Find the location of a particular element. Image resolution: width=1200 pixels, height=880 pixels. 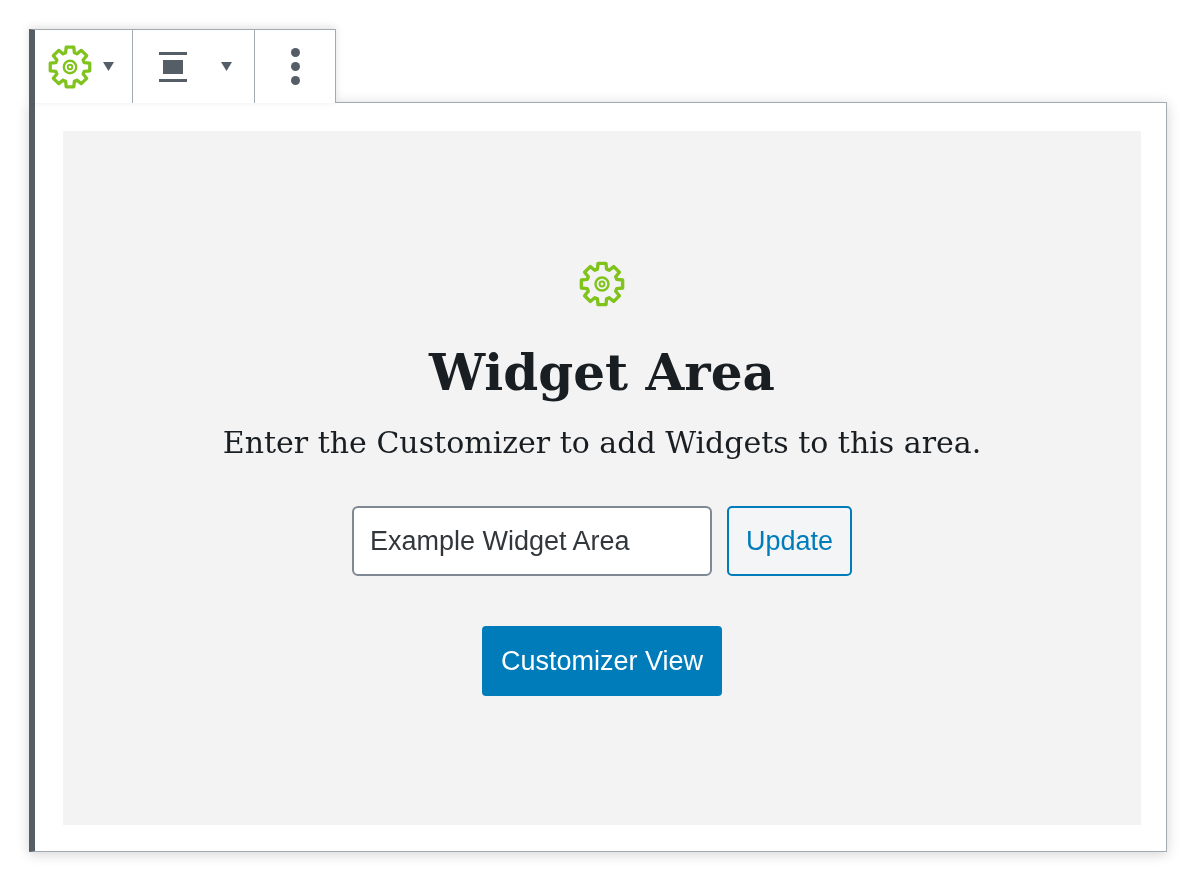

update-button: Update is located at coordinates (789, 541).